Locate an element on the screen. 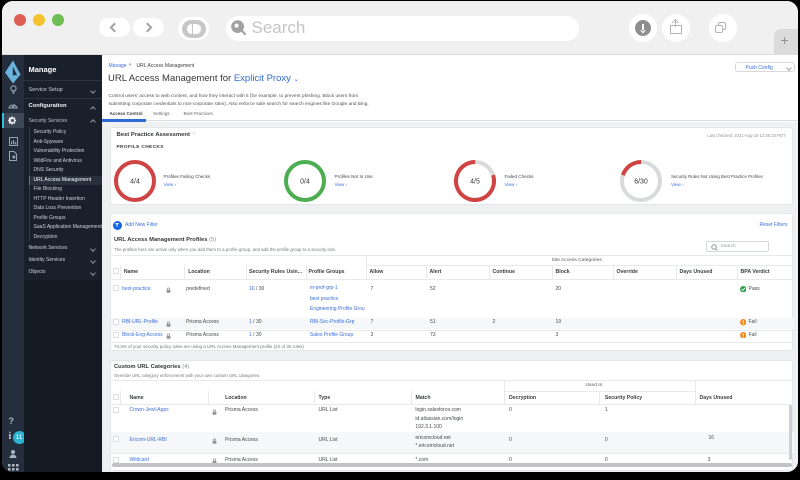 This screenshot has width=800, height=480. svg-text: 6/30 is located at coordinates (641, 182).